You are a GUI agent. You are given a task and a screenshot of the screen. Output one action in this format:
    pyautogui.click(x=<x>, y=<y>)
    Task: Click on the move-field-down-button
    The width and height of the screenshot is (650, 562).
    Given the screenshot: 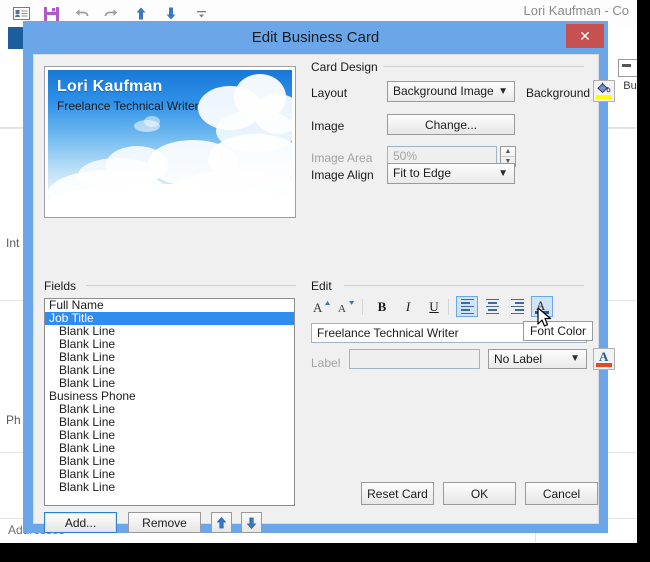 What is the action you would take?
    pyautogui.click(x=251, y=522)
    